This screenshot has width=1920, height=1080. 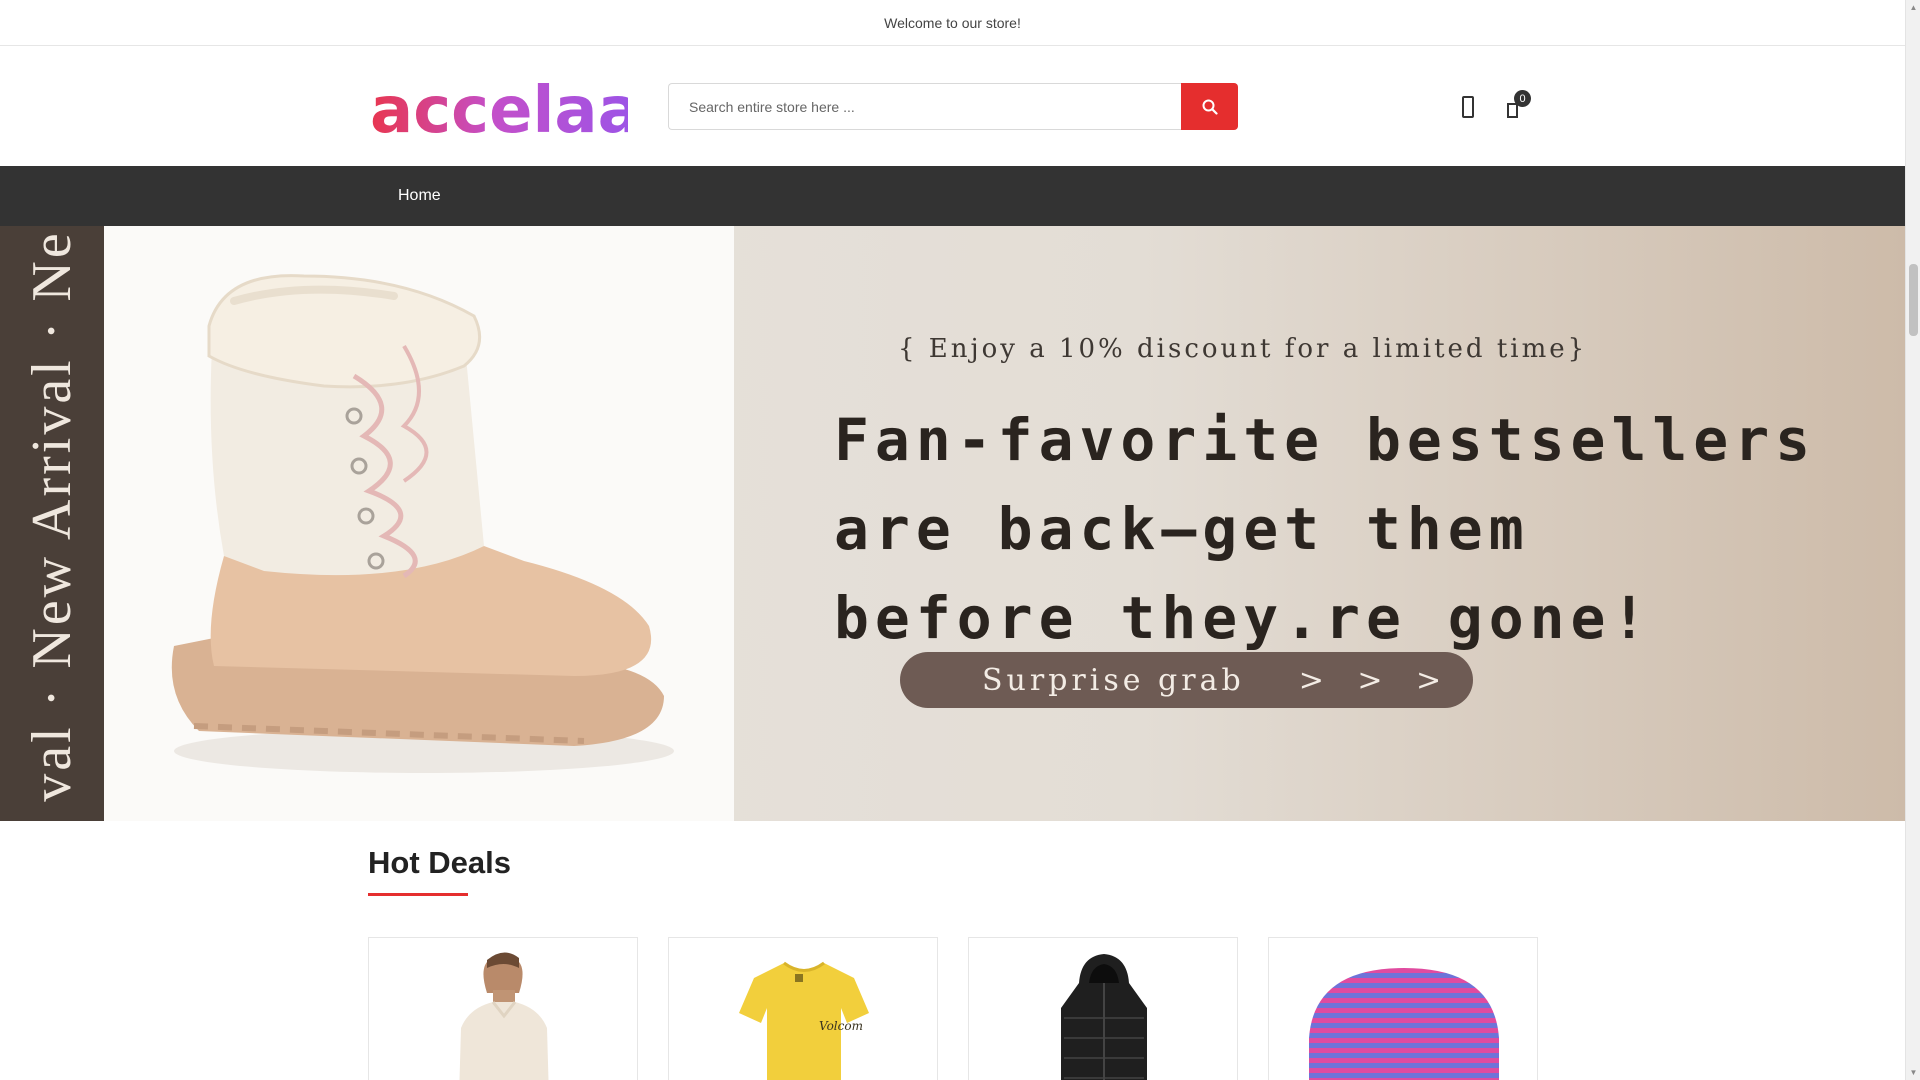 What do you see at coordinates (419, 196) in the screenshot?
I see `nav-item-home: Home` at bounding box center [419, 196].